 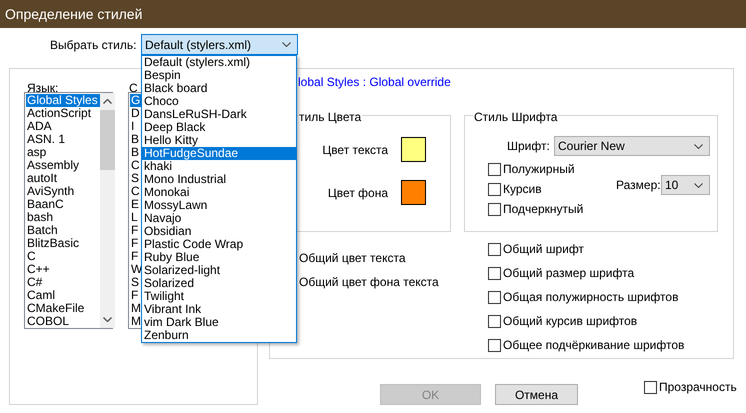 I want to click on dropdown-option: Plastic Code Wrap, so click(x=219, y=244).